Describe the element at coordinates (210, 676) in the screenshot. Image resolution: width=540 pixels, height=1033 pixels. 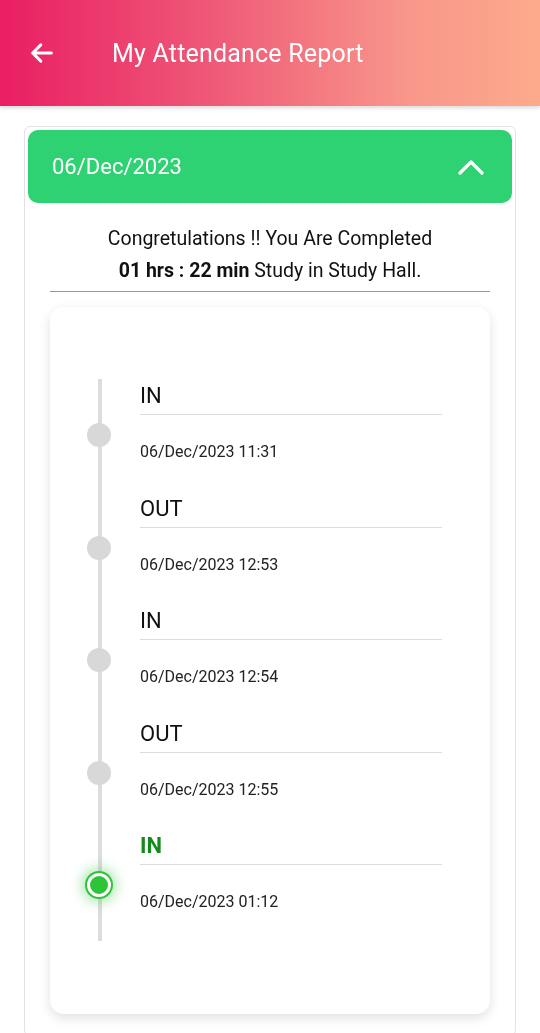
I see `entry-time: 06/Dec/2023 12:54` at that location.